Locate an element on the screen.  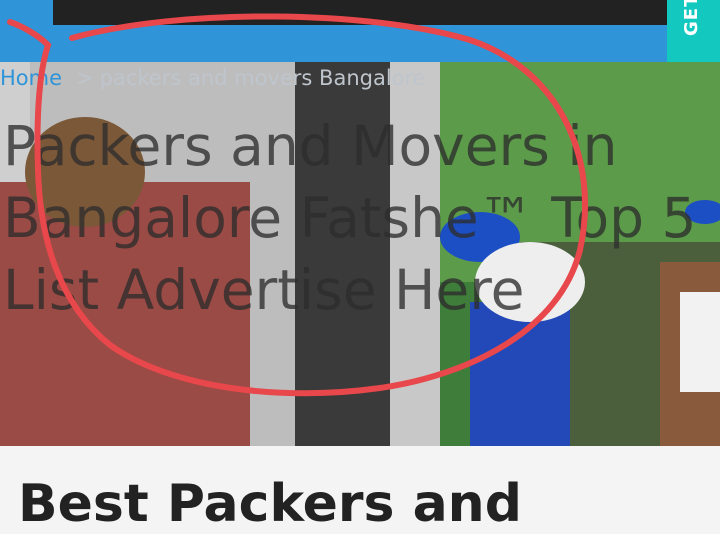
get-quote-label: GET is located at coordinates (691, 18).